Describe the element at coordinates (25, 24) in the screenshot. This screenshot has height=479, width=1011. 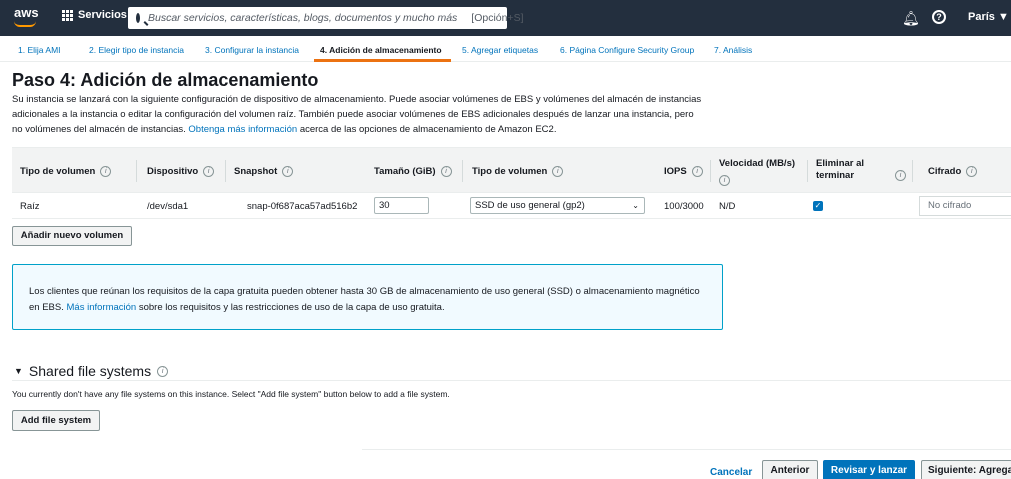
I see `aws-logo-smile` at that location.